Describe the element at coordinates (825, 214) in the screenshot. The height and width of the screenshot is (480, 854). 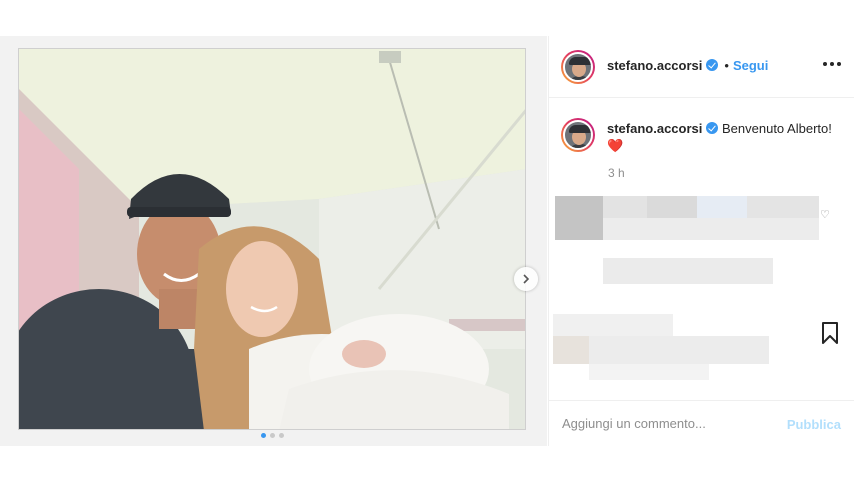
I see `heart-icon: ♡` at that location.